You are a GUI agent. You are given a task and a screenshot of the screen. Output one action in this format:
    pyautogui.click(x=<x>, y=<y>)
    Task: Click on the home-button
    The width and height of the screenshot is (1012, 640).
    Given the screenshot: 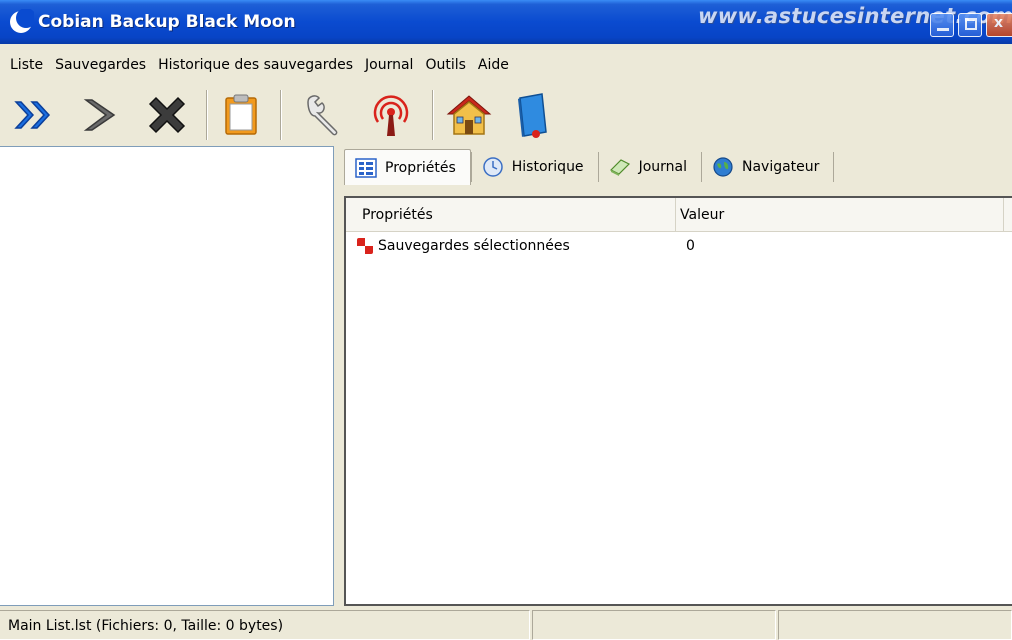 What is the action you would take?
    pyautogui.click(x=469, y=115)
    